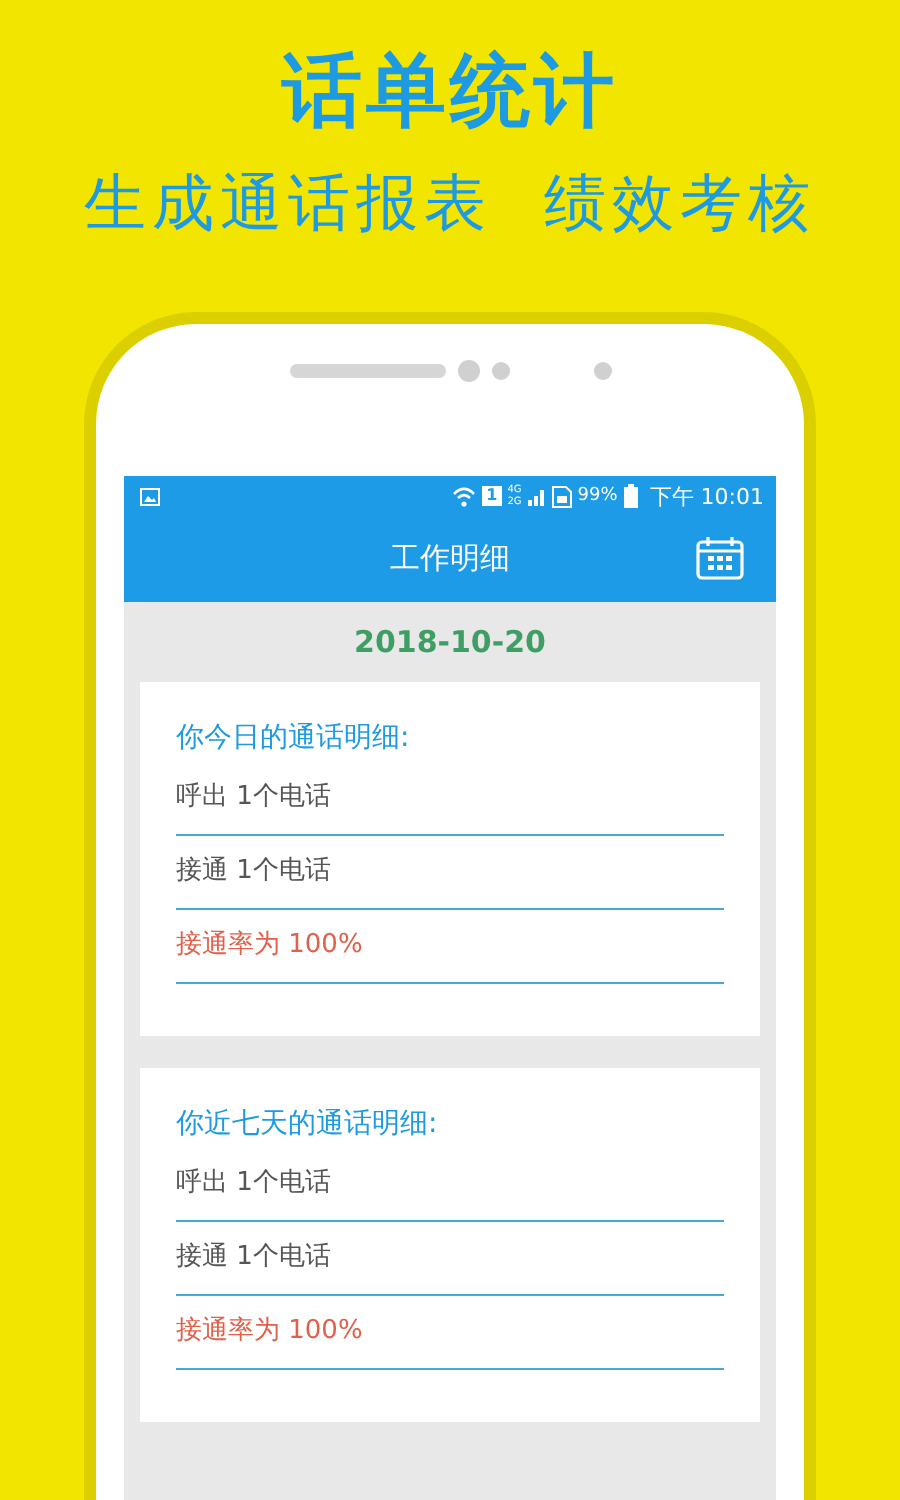 This screenshot has height=1500, width=900. What do you see at coordinates (450, 559) in the screenshot?
I see `toolbar-title: 工作明细` at bounding box center [450, 559].